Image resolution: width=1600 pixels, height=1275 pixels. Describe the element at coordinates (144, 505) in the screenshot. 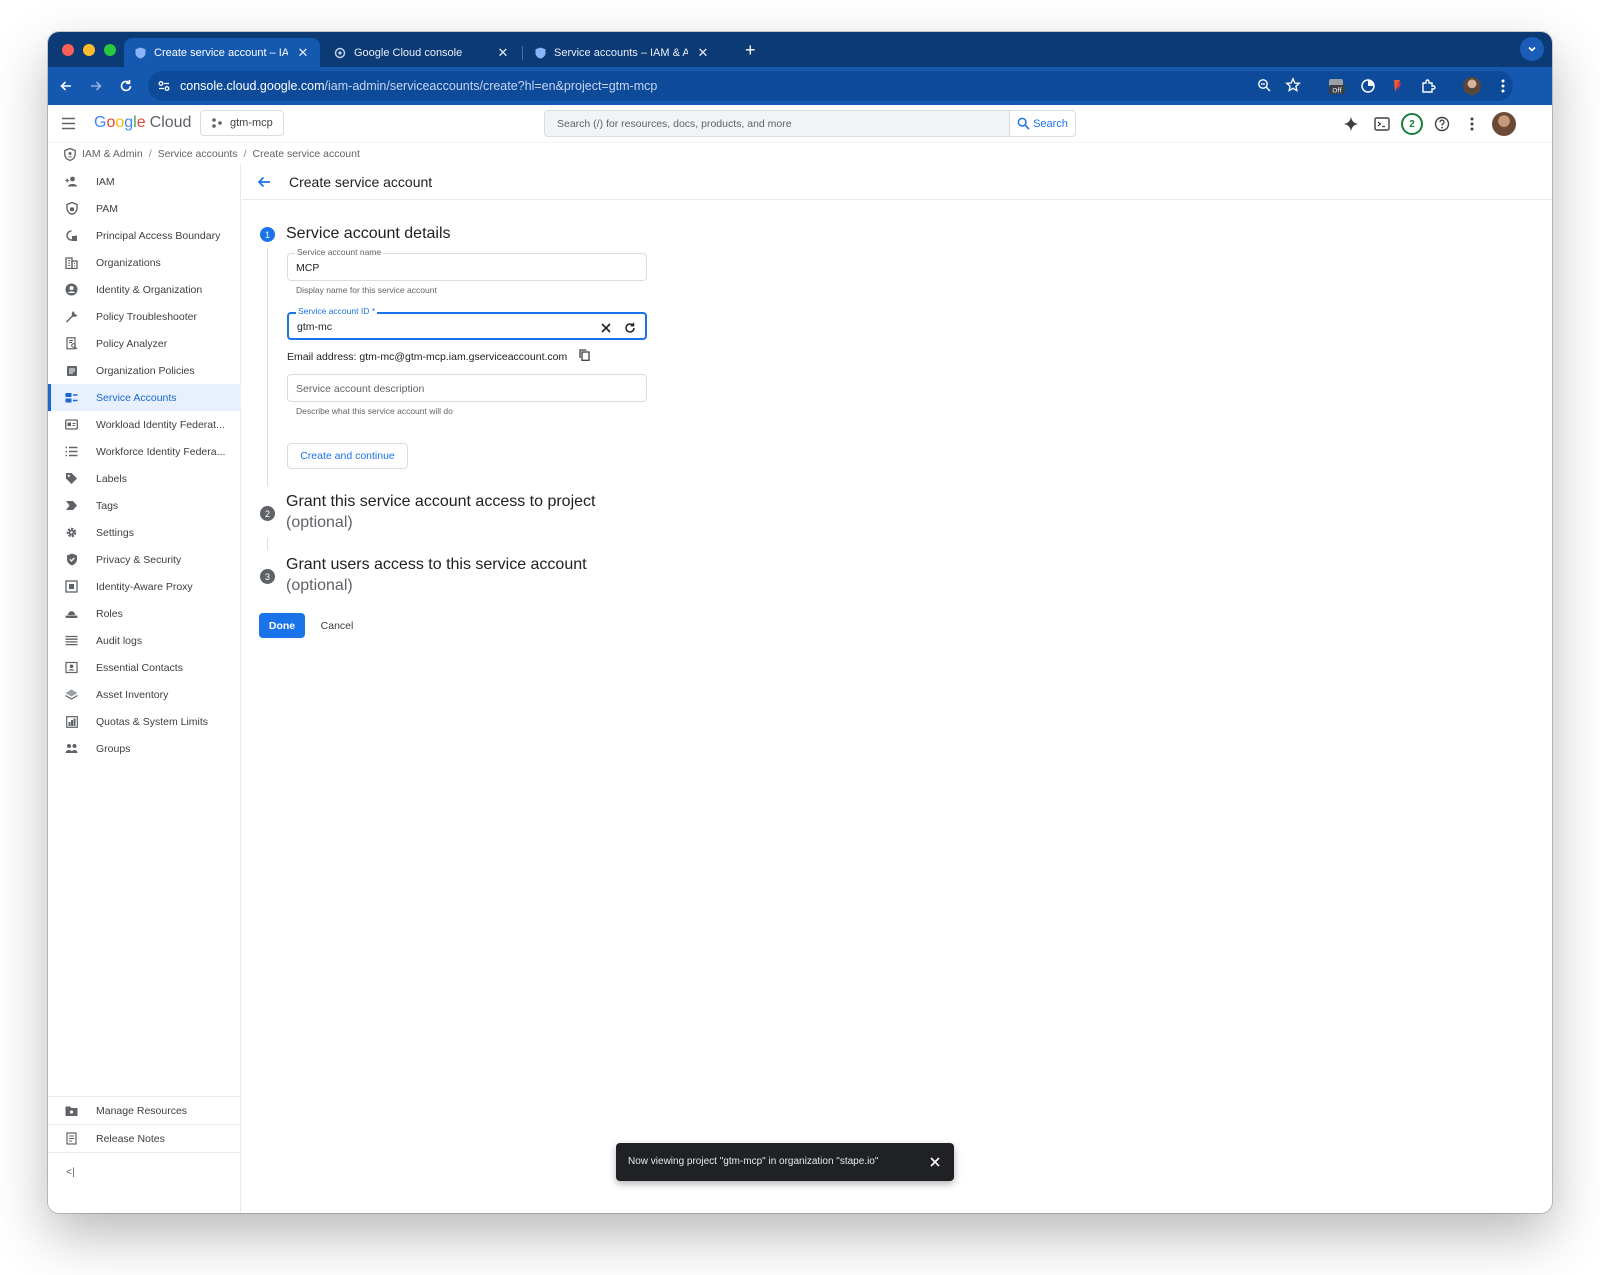

I see `sidebar-item-tags: Tags` at that location.